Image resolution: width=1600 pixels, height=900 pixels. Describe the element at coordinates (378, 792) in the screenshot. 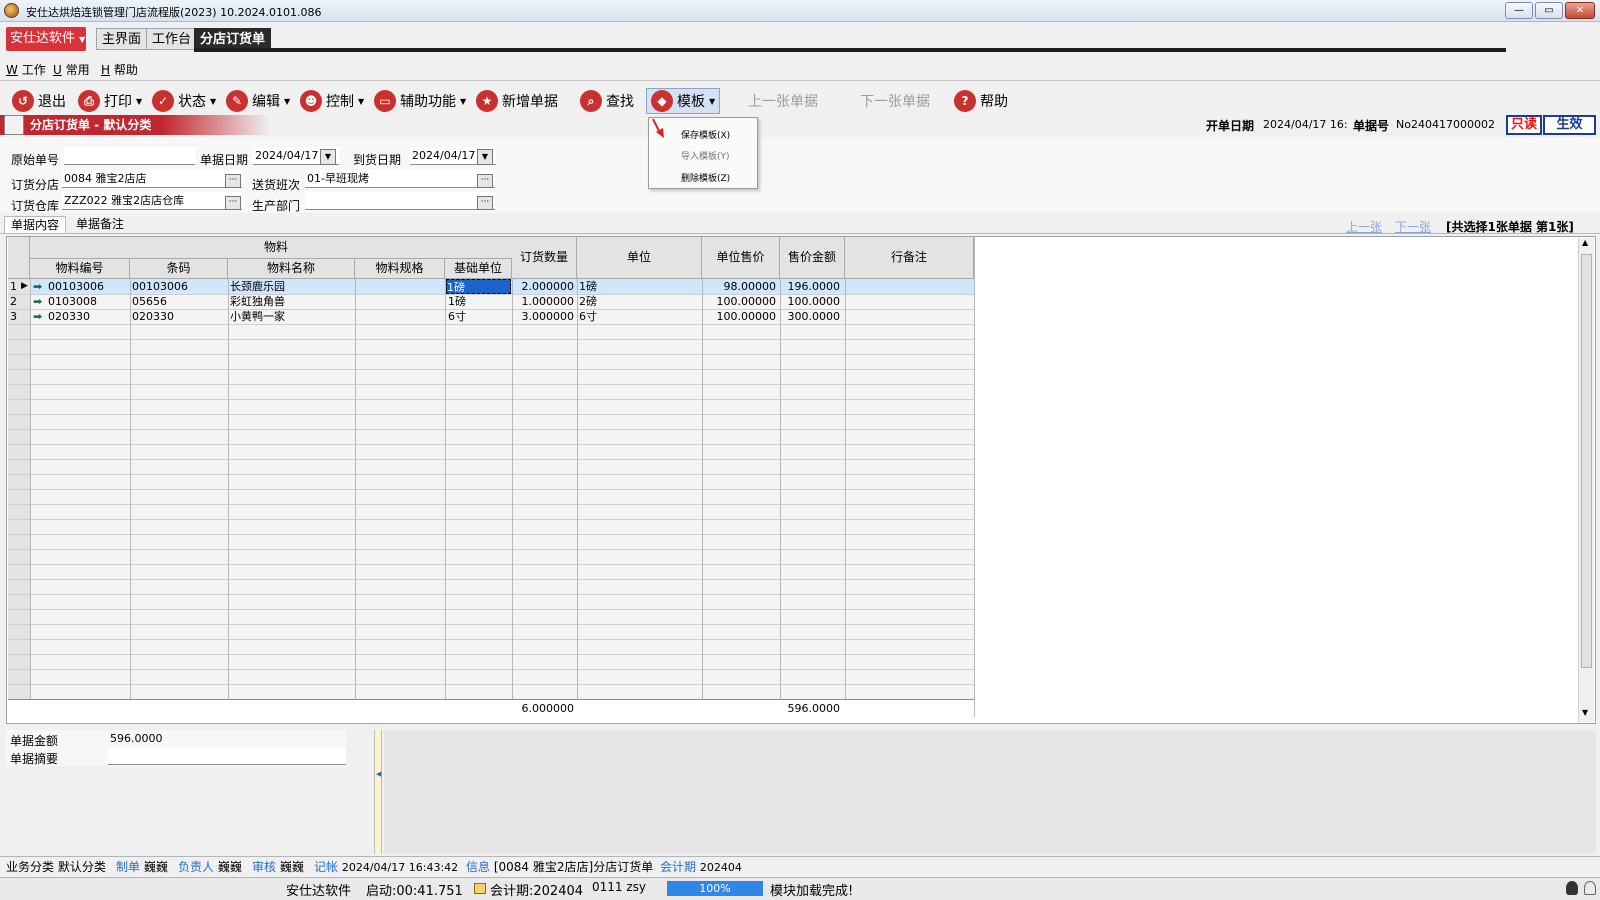

I see `splitter` at that location.